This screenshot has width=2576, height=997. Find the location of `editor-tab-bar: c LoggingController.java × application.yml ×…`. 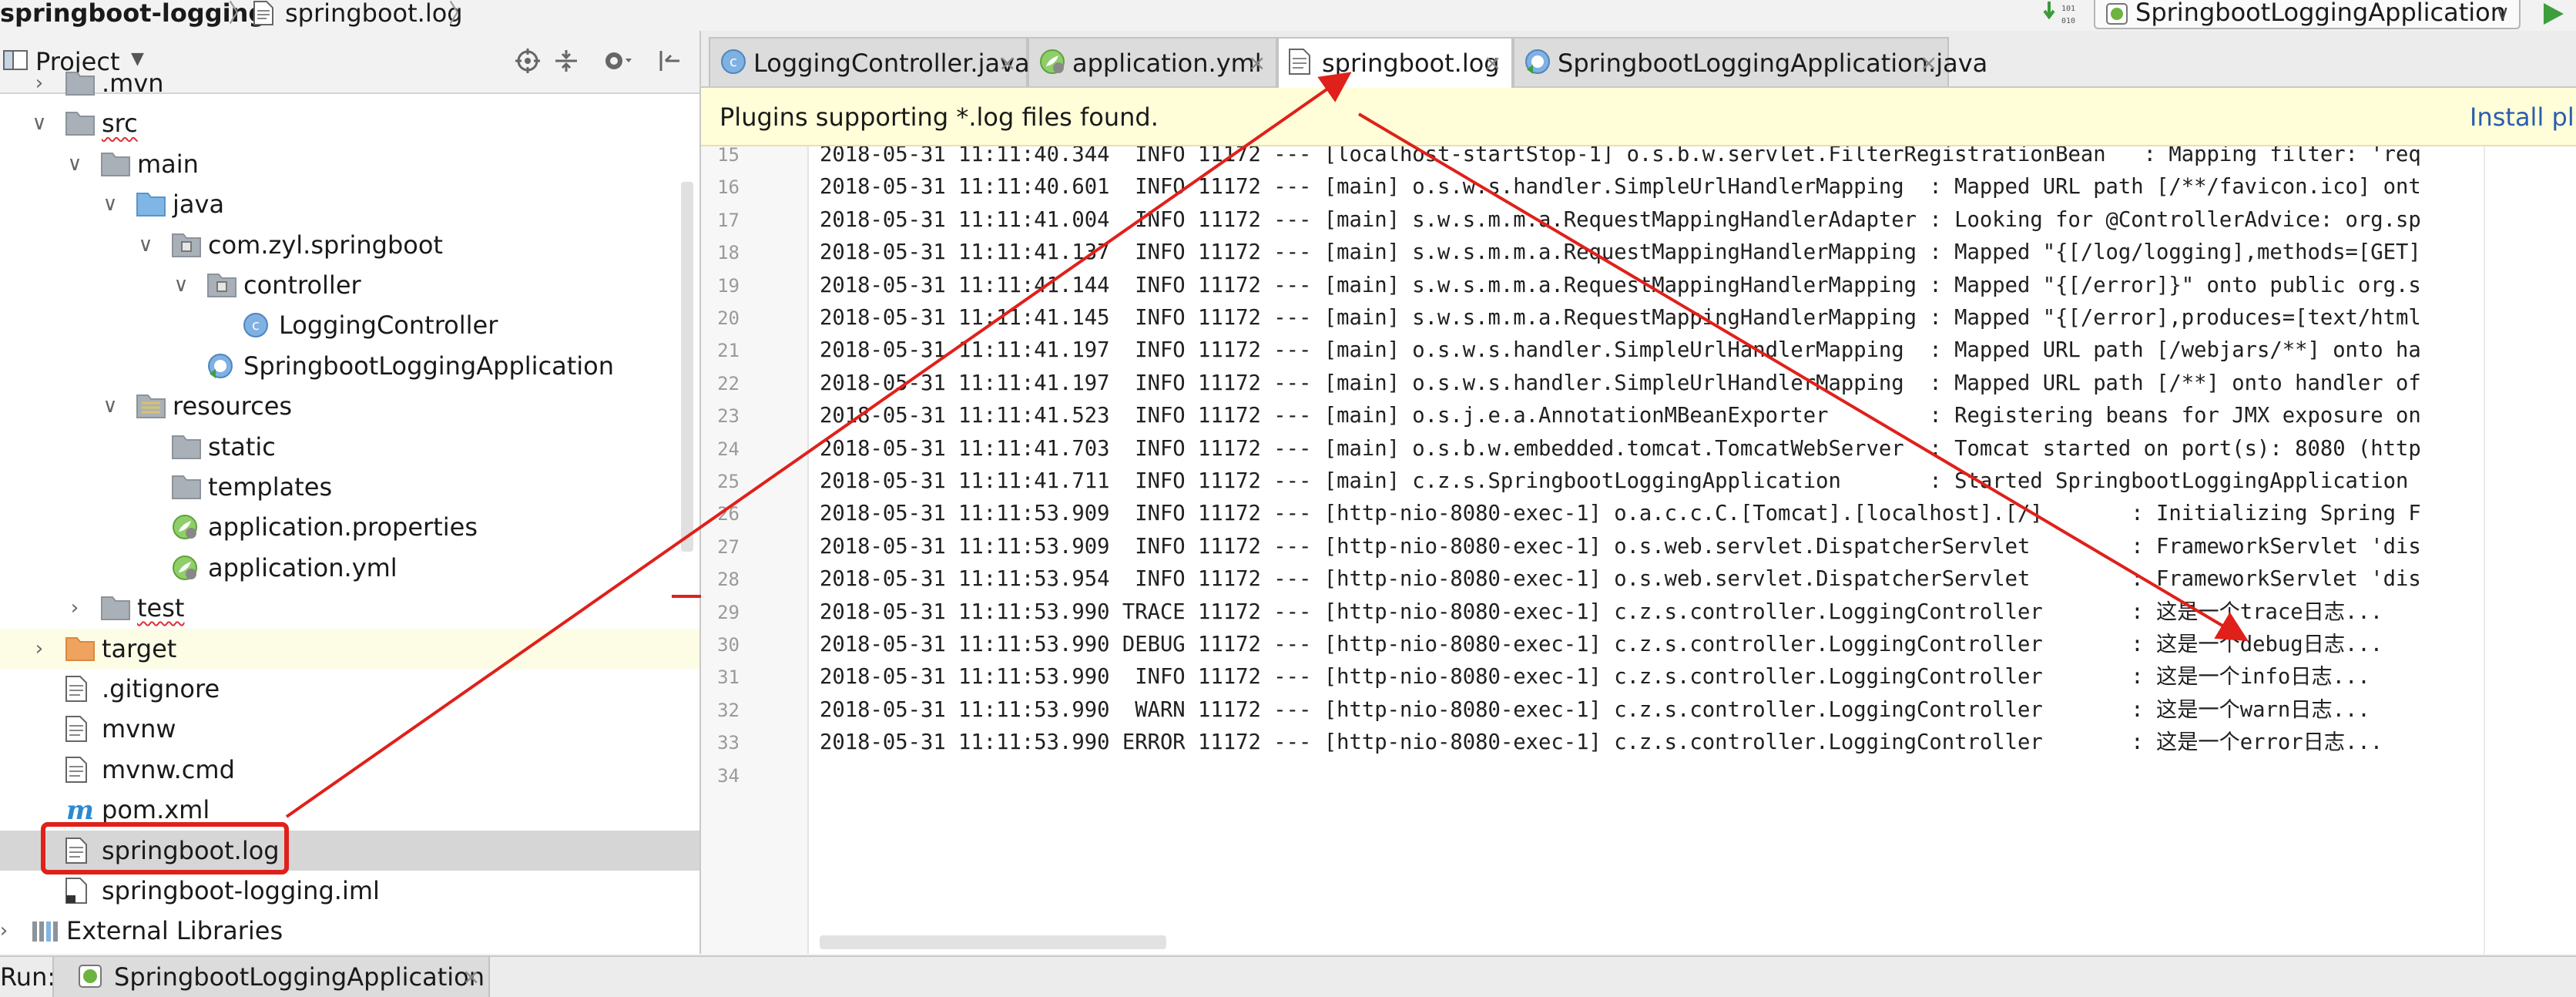

editor-tab-bar: c LoggingController.java × application.yml ×… is located at coordinates (1638, 60).